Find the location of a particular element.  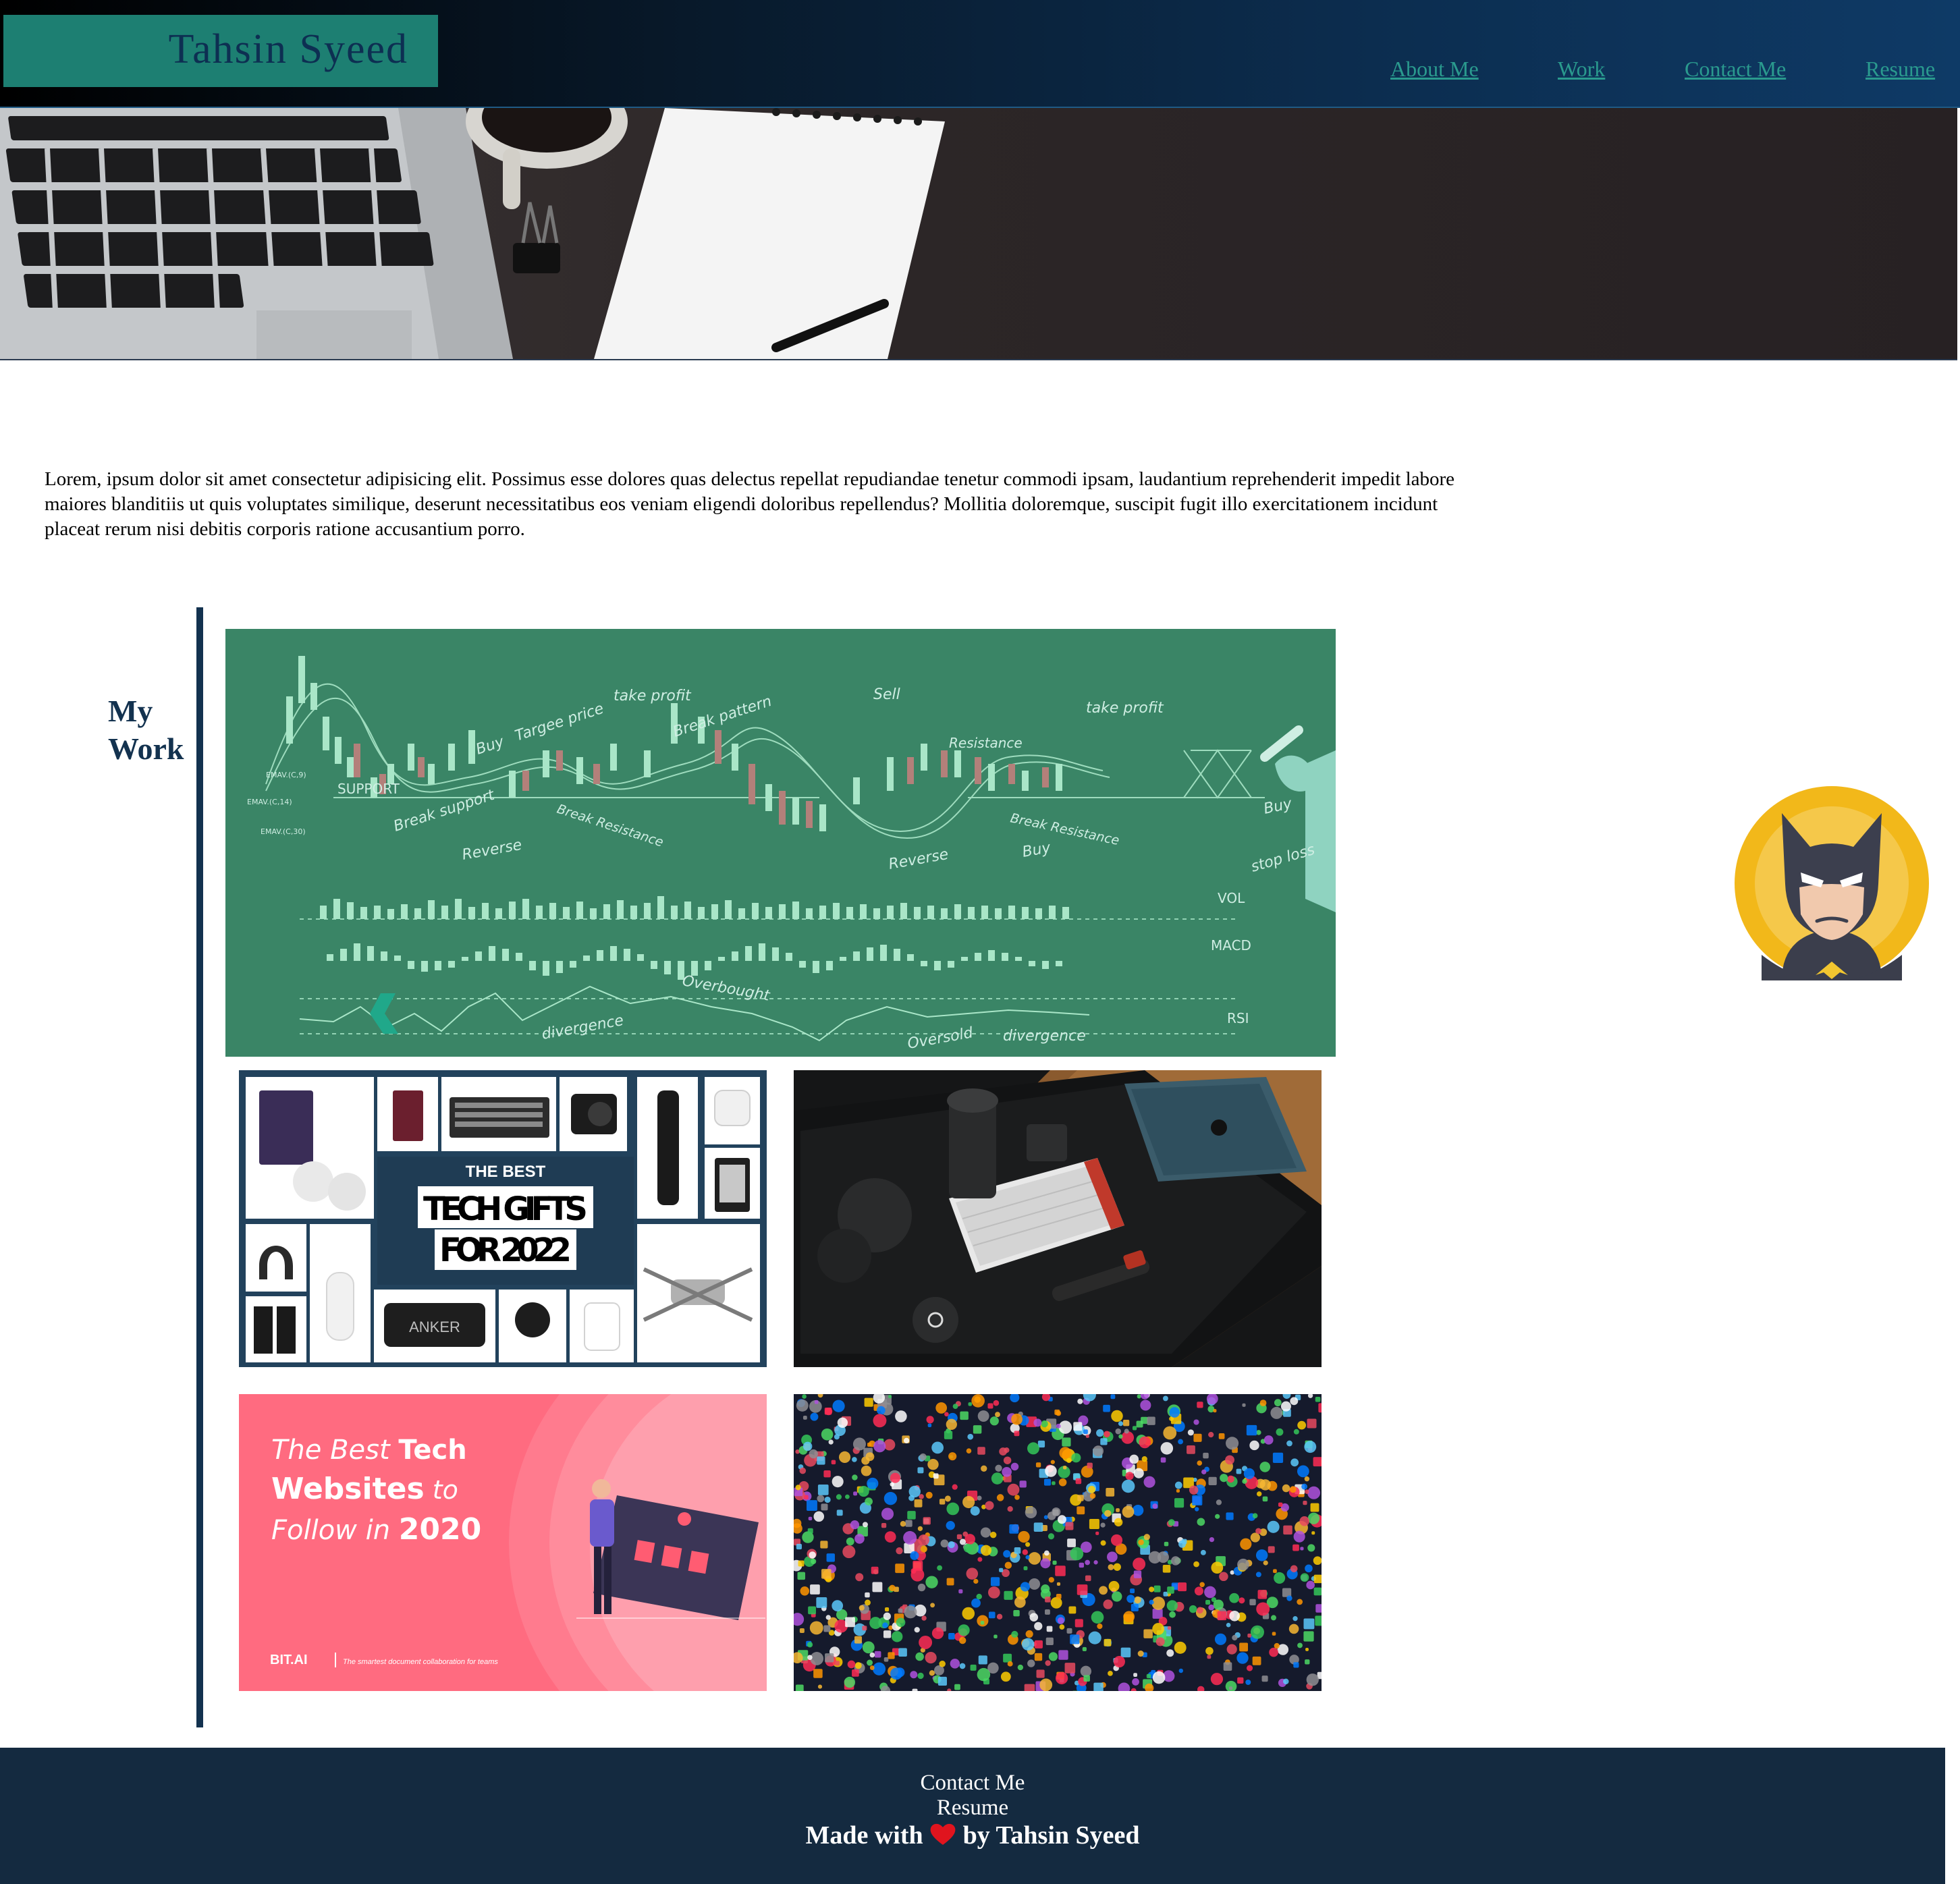

footer-contact-link: Contact Me is located at coordinates (972, 1783).